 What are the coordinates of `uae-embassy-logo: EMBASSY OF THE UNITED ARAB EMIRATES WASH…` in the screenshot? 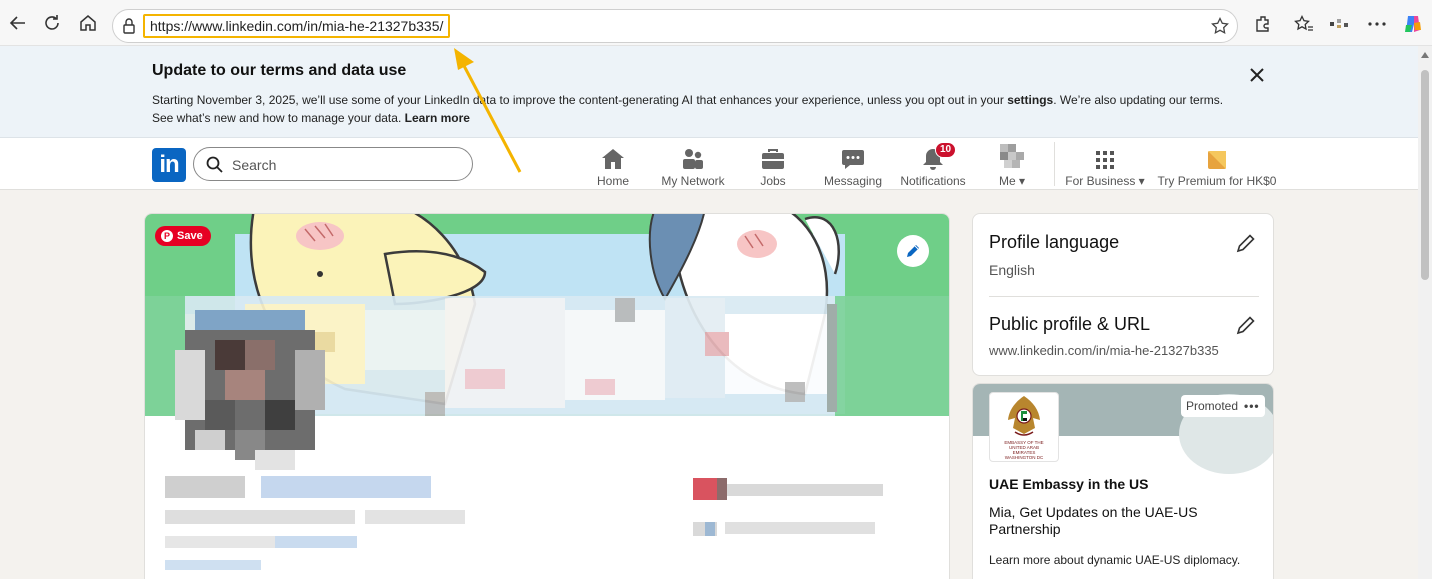 It's located at (1024, 427).